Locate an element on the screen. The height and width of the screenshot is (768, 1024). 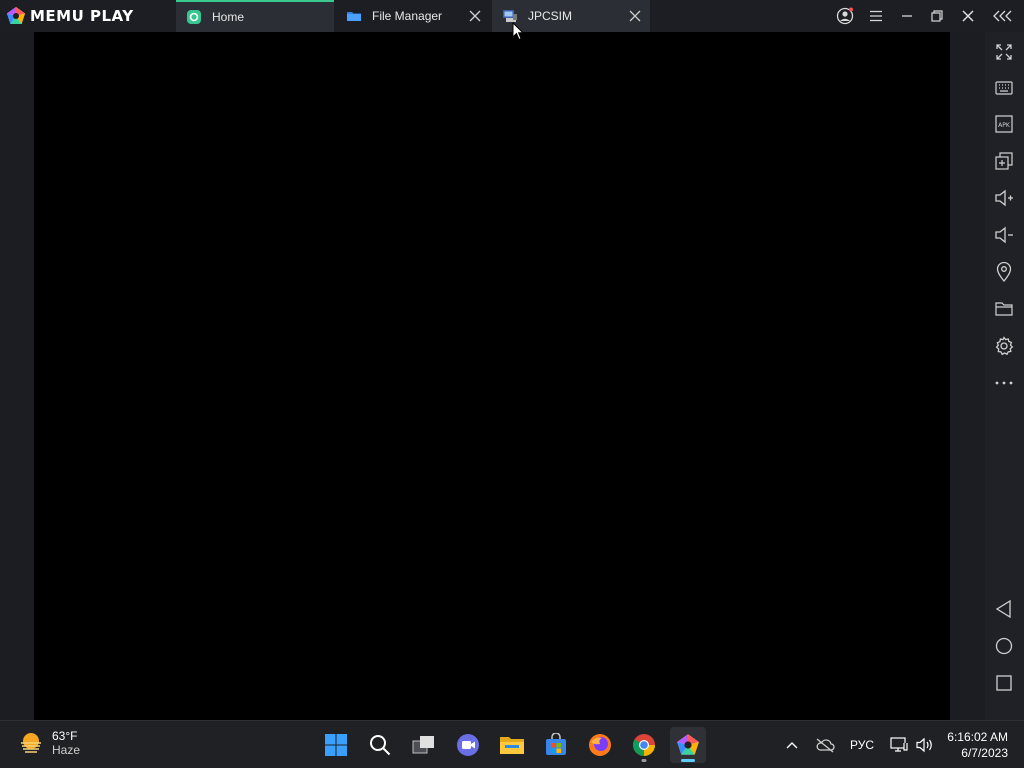
left-frame is located at coordinates (17, 376).